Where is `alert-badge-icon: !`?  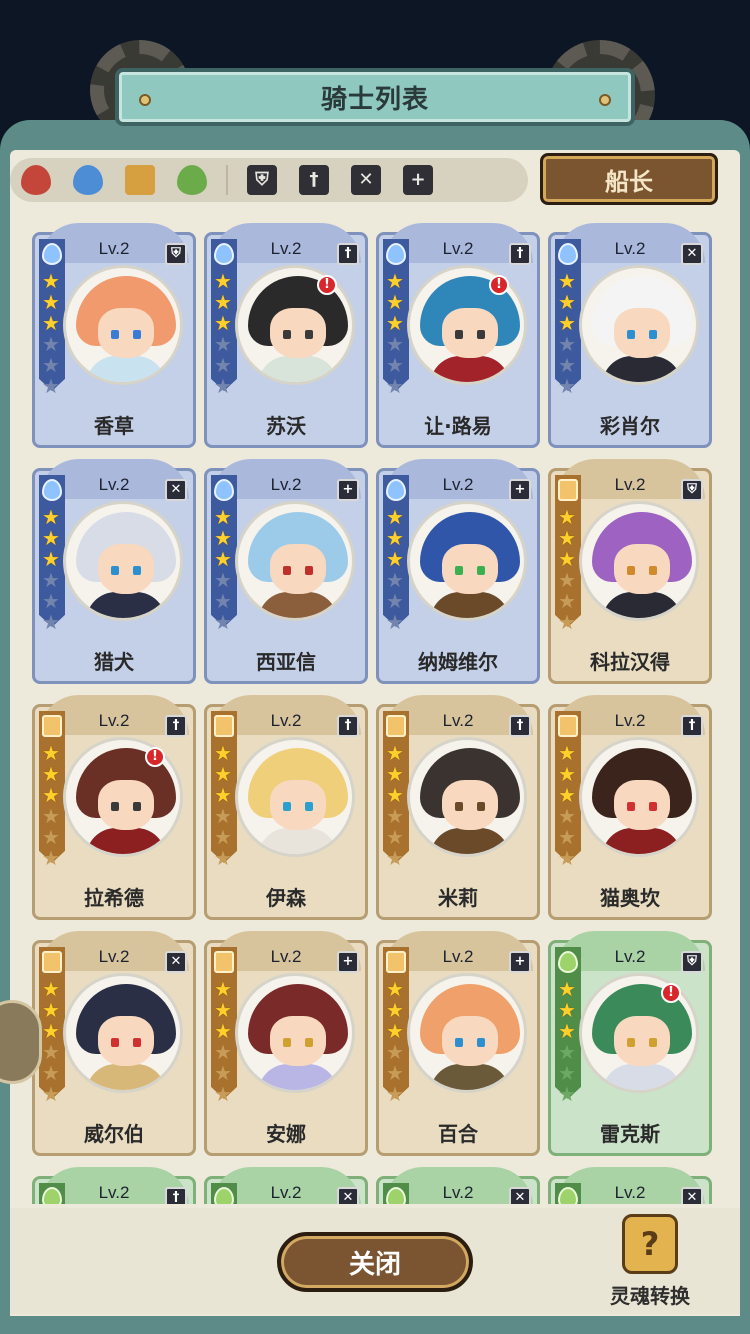 alert-badge-icon: ! is located at coordinates (671, 993).